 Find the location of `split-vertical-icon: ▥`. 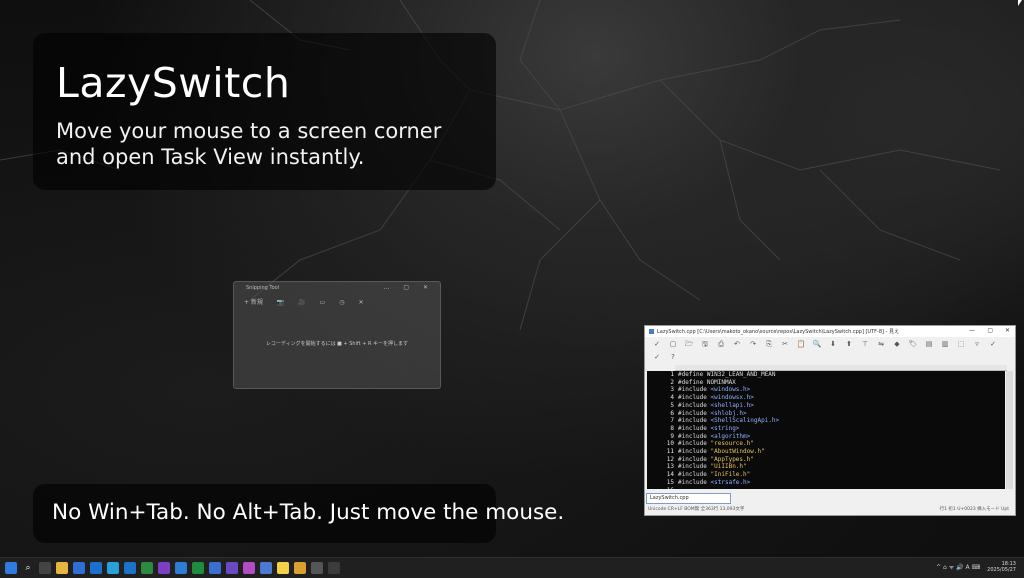

split-vertical-icon: ▥ is located at coordinates (945, 344).